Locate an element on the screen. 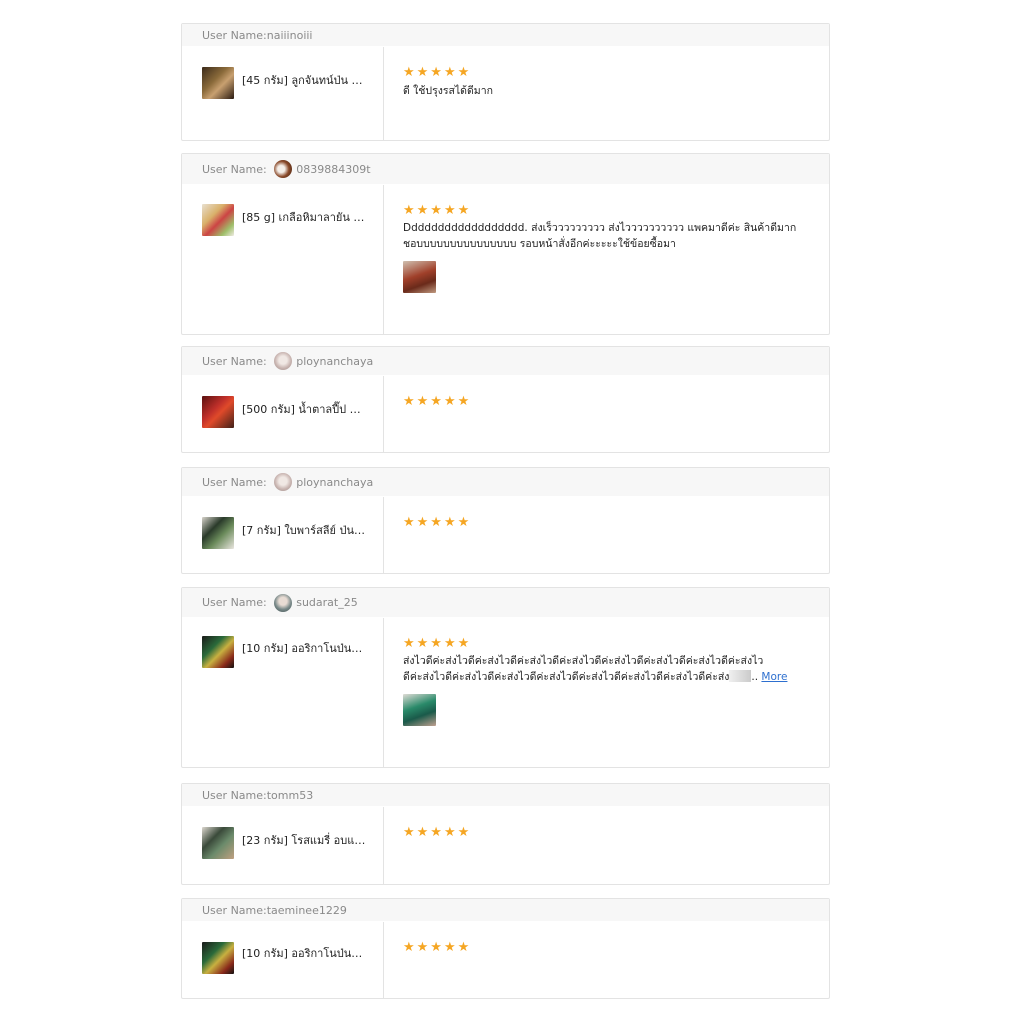 The image size is (1024, 1024). username: naiiinoiii is located at coordinates (289, 35).